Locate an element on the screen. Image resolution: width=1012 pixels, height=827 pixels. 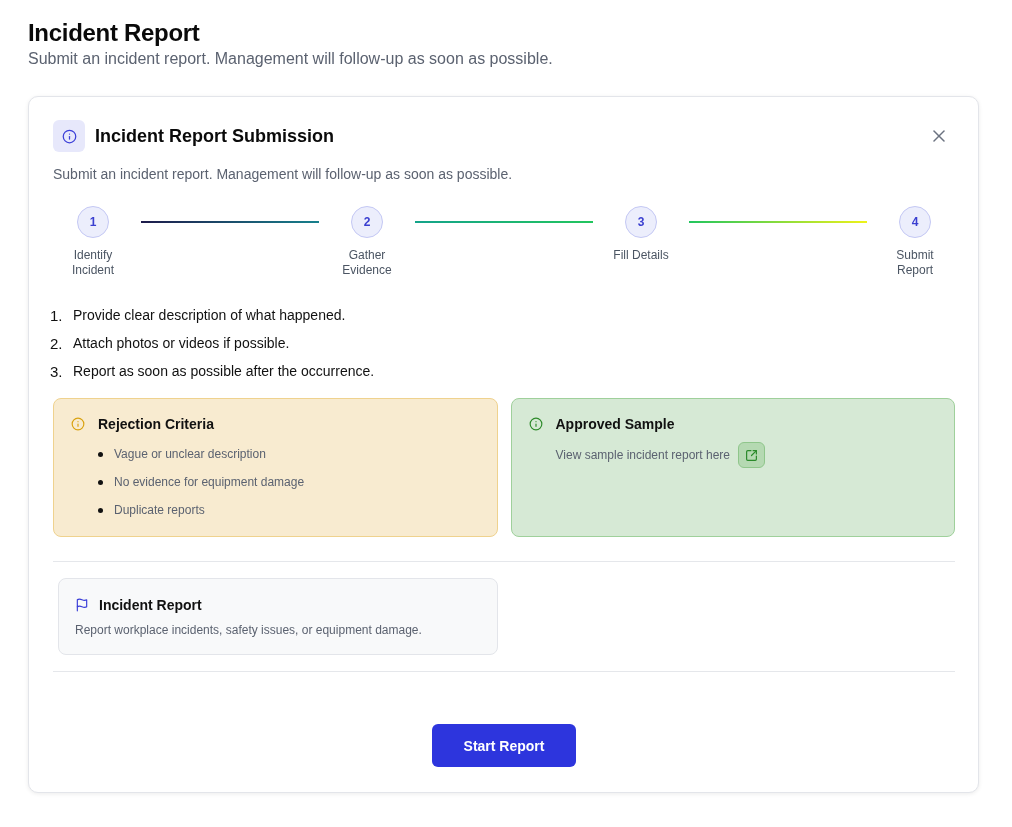
list-number: 2. is located at coordinates (57, 343).